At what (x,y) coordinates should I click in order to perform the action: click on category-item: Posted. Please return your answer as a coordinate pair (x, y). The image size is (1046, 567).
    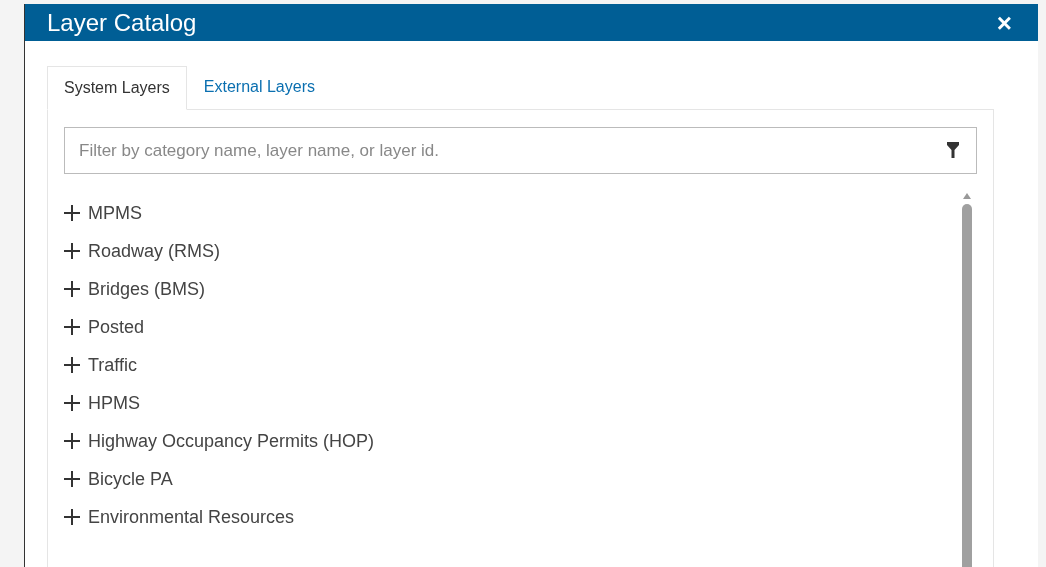
    Looking at the image, I should click on (512, 327).